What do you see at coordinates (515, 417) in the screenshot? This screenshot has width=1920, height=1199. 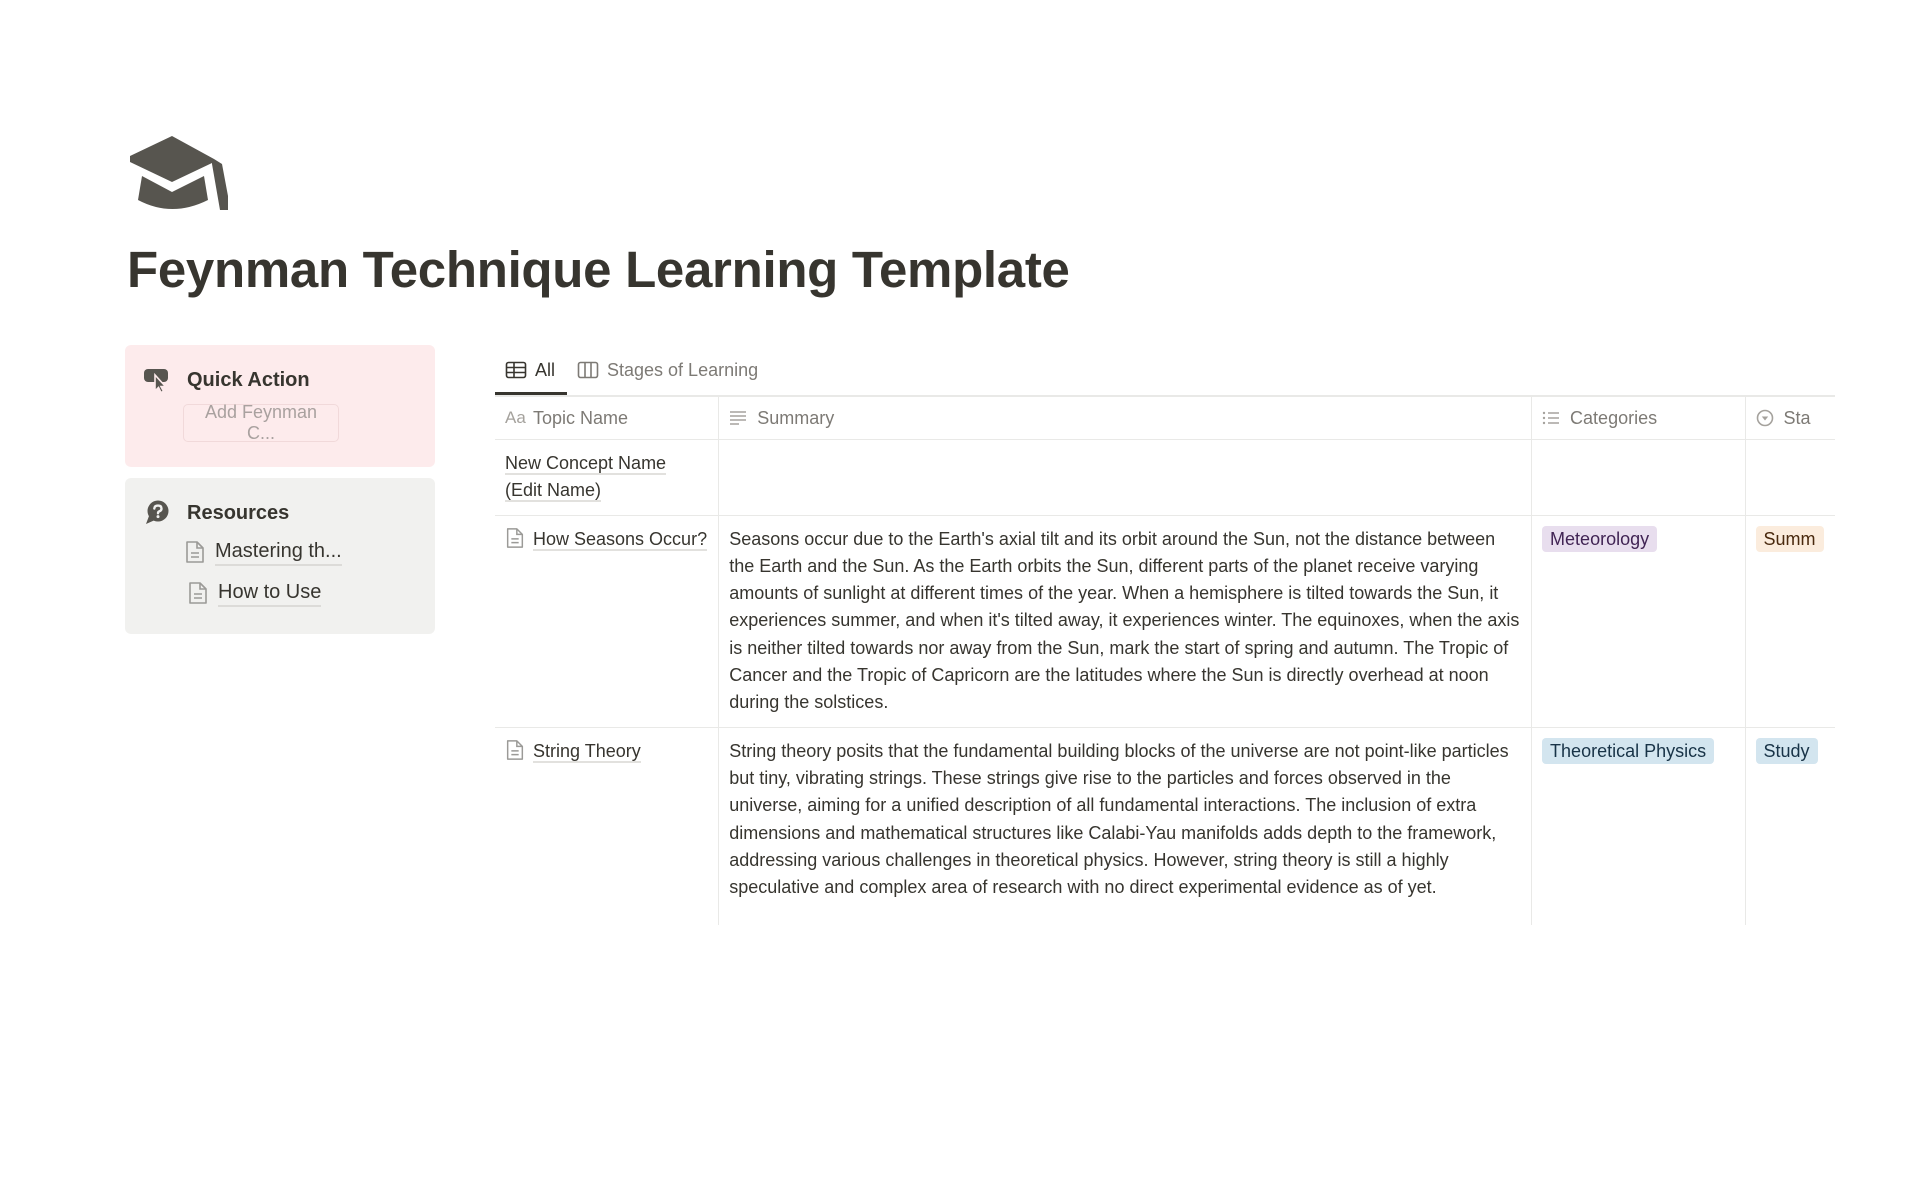 I see `text-property-icon: Aa` at bounding box center [515, 417].